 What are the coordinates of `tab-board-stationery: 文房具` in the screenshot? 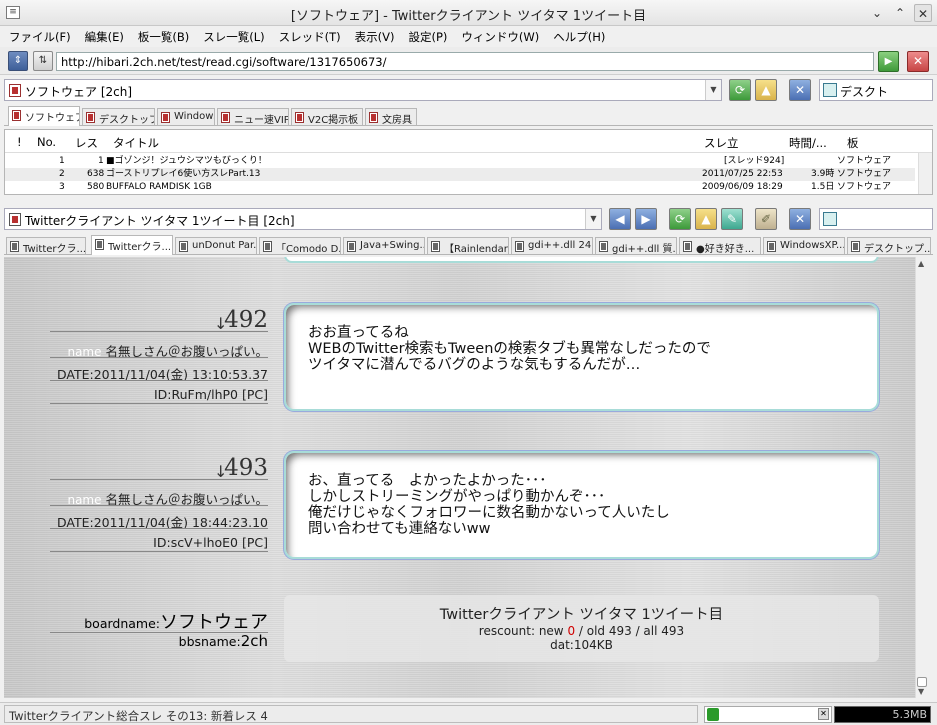 It's located at (391, 116).